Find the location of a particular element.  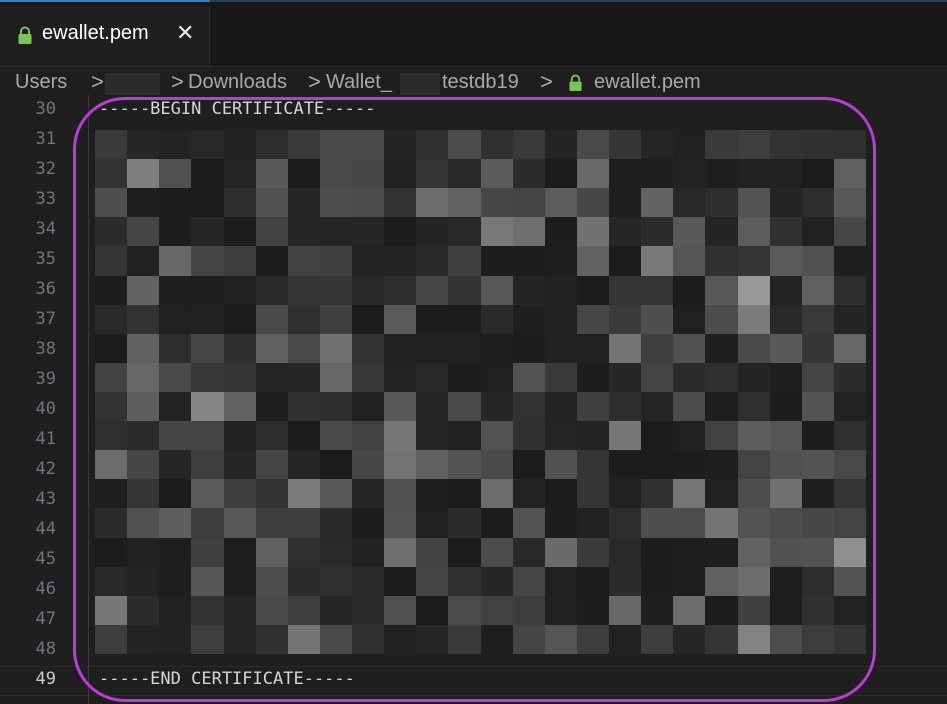

close-icon: ✕ is located at coordinates (185, 33).